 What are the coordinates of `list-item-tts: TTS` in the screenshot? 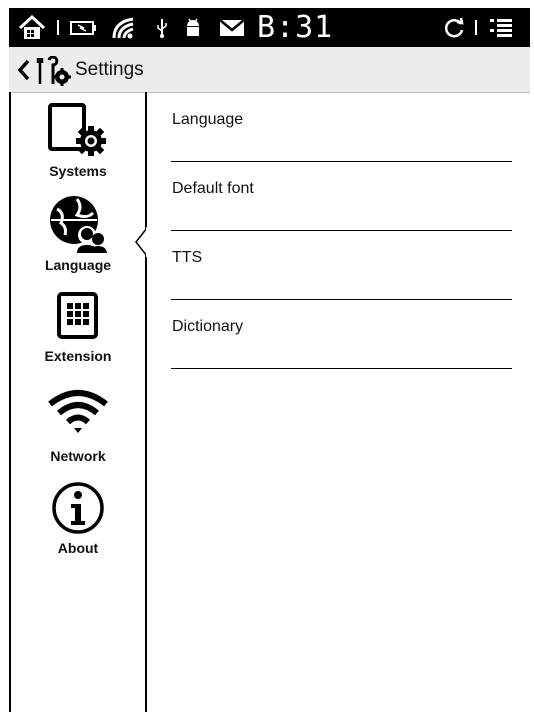 It's located at (341, 266).